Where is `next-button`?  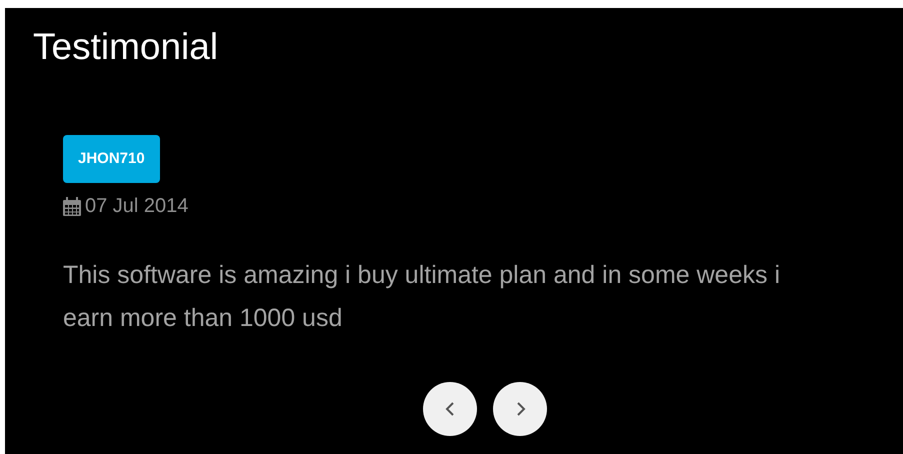
next-button is located at coordinates (520, 409).